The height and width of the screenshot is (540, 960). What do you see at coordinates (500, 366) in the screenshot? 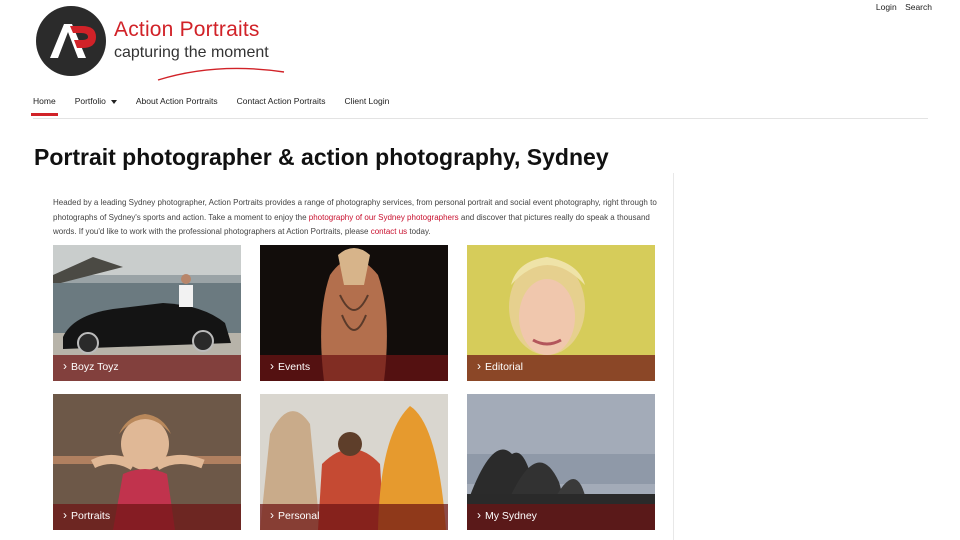
I see `tile-label: Editorial` at bounding box center [500, 366].